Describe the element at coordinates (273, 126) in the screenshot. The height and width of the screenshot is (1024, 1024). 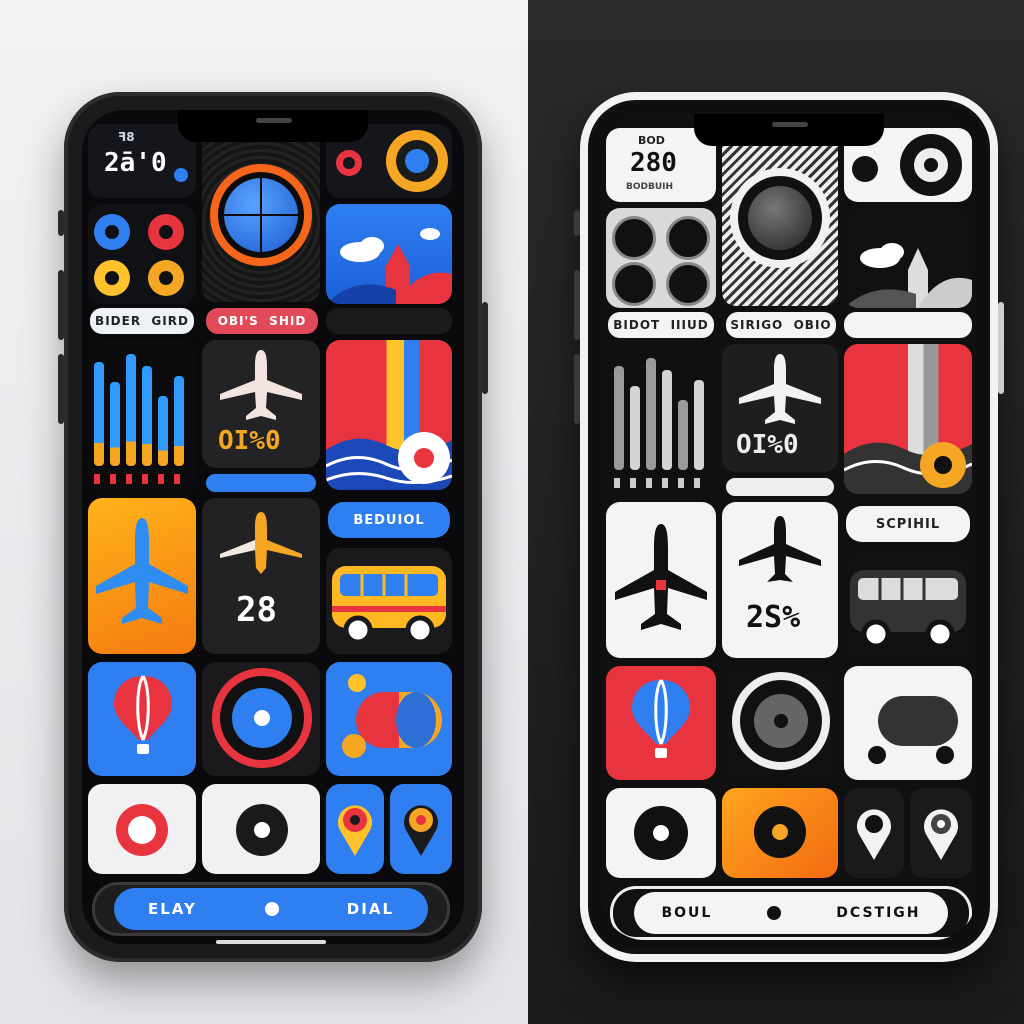
I see `notch` at that location.